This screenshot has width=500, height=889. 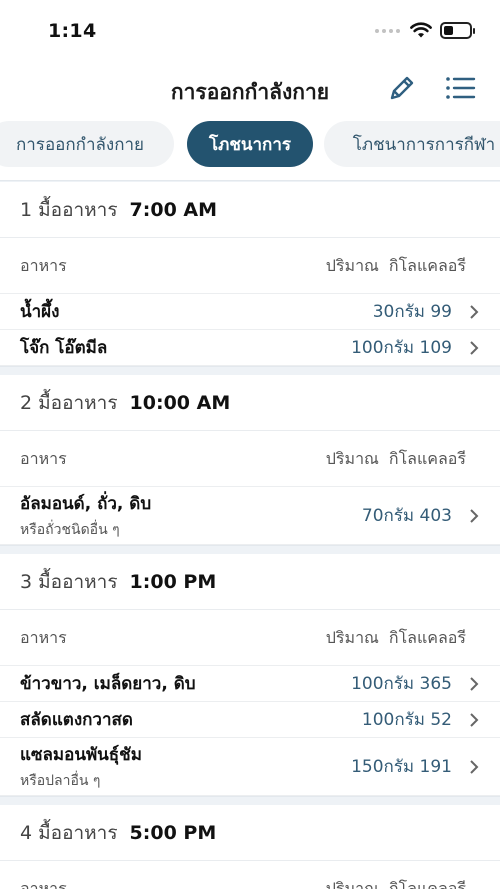 I want to click on list-icon, so click(x=460, y=88).